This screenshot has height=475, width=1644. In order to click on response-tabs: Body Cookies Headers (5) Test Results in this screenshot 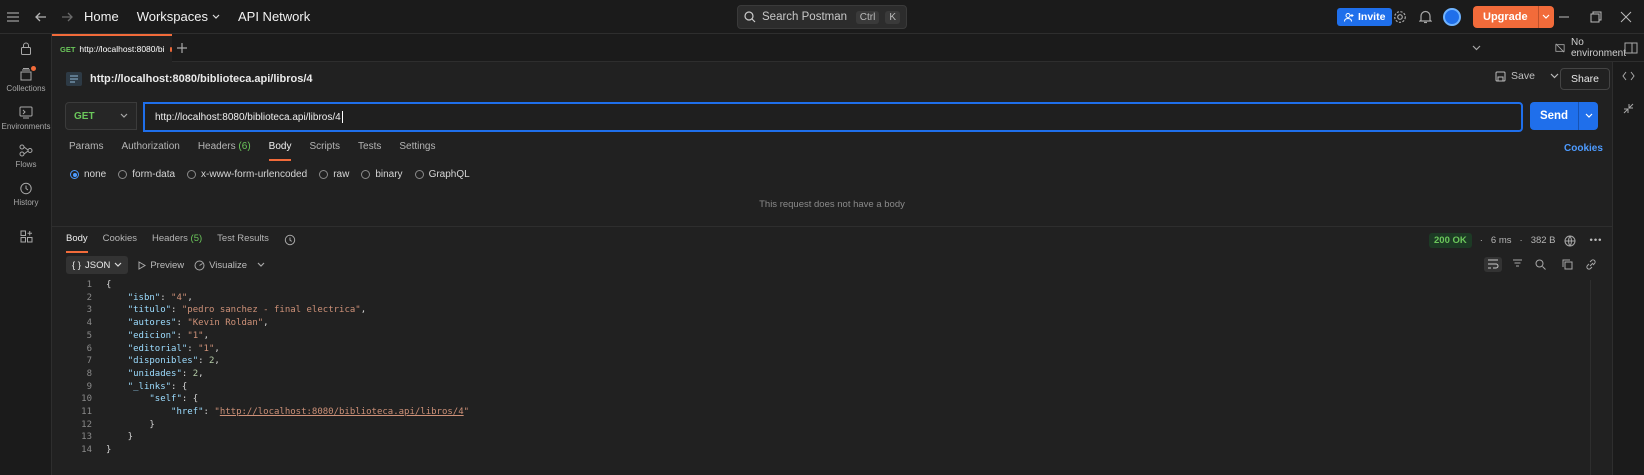, I will do `click(181, 243)`.